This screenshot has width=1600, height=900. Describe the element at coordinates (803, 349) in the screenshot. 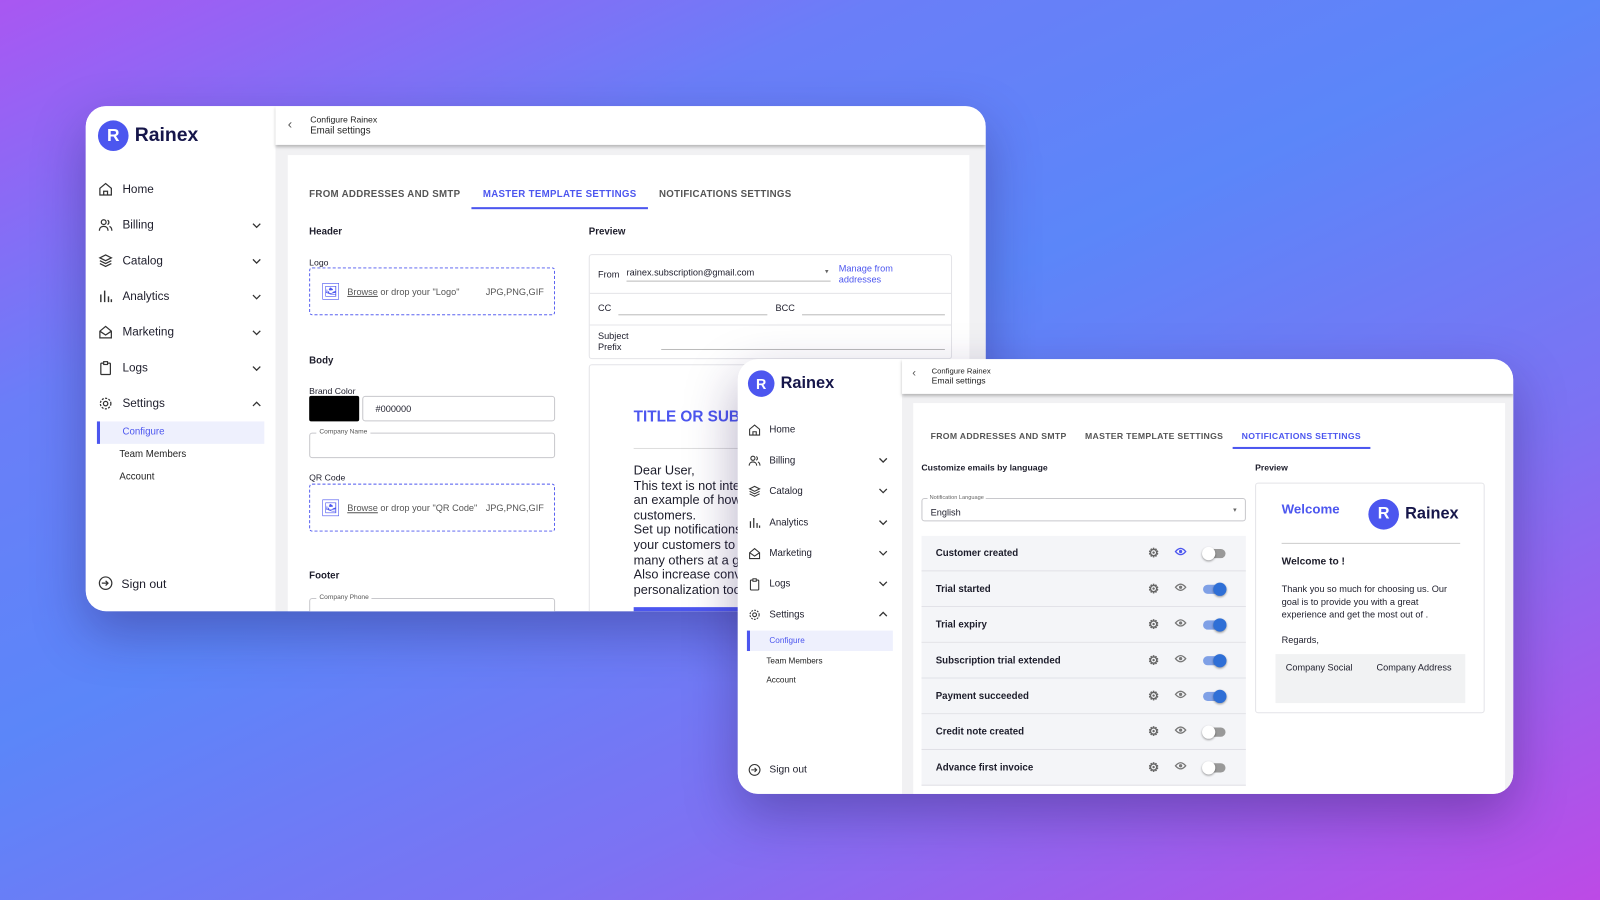

I see `subject-prefix-input` at that location.